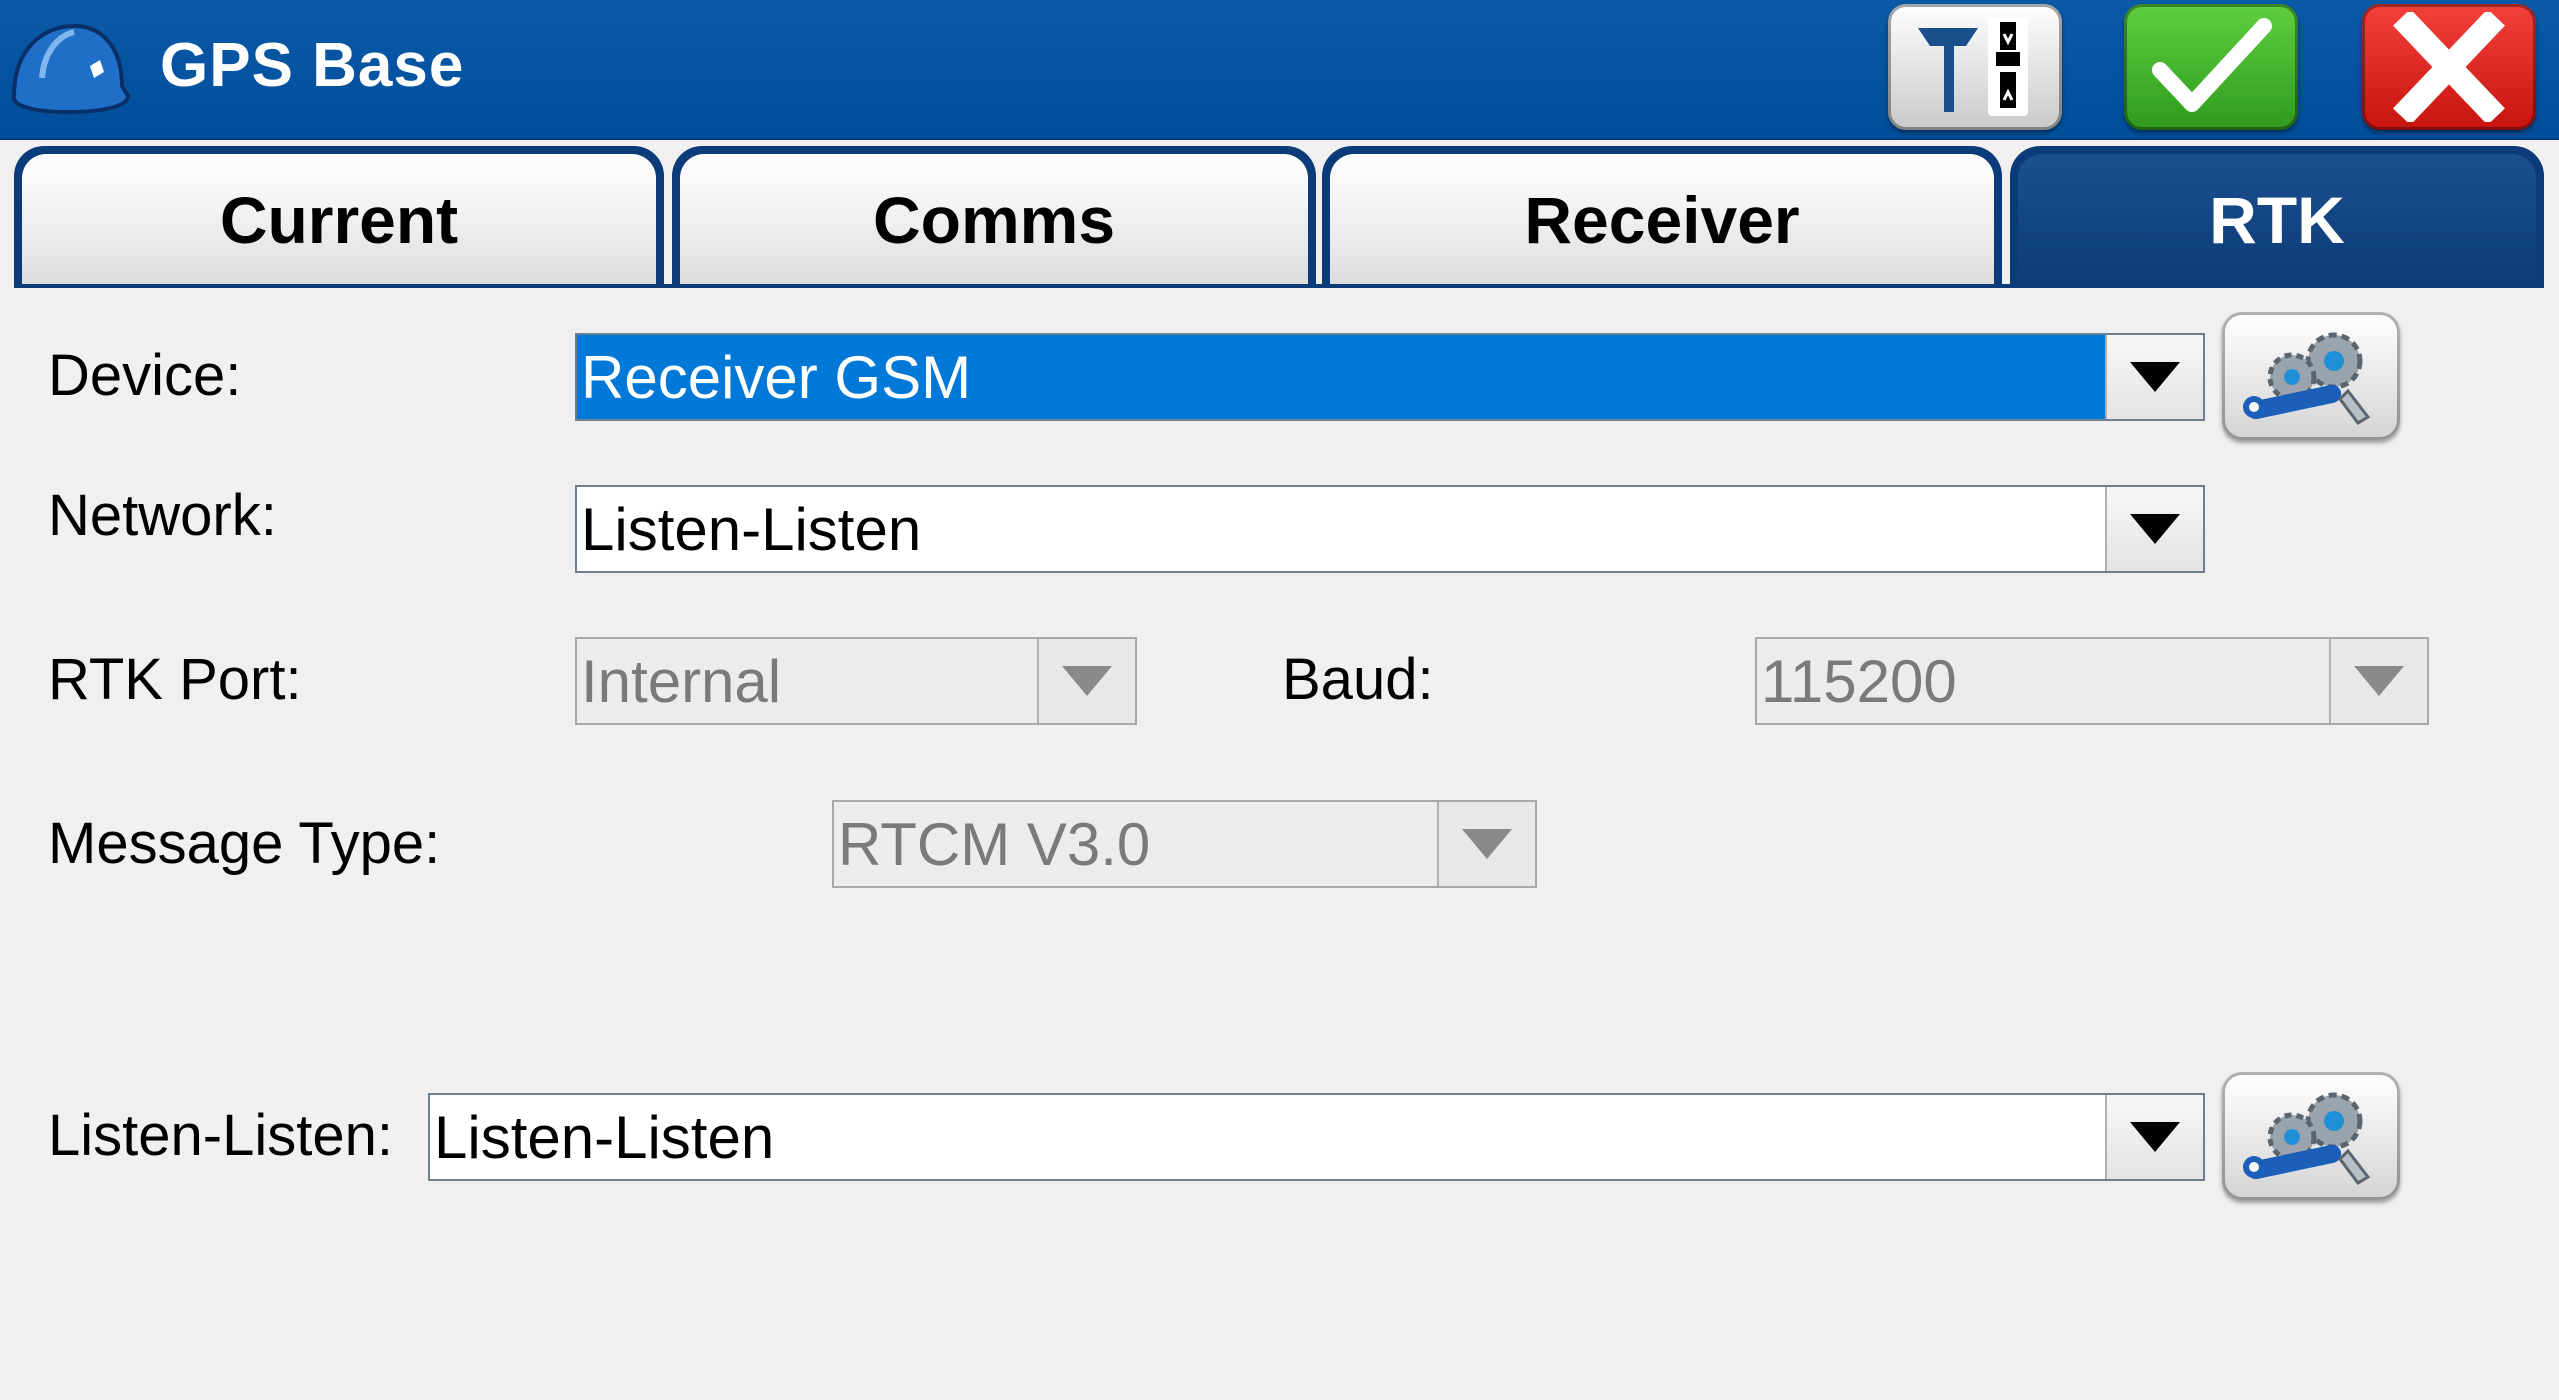 The width and height of the screenshot is (2559, 1400). I want to click on device-value: Receiver GSM, so click(776, 377).